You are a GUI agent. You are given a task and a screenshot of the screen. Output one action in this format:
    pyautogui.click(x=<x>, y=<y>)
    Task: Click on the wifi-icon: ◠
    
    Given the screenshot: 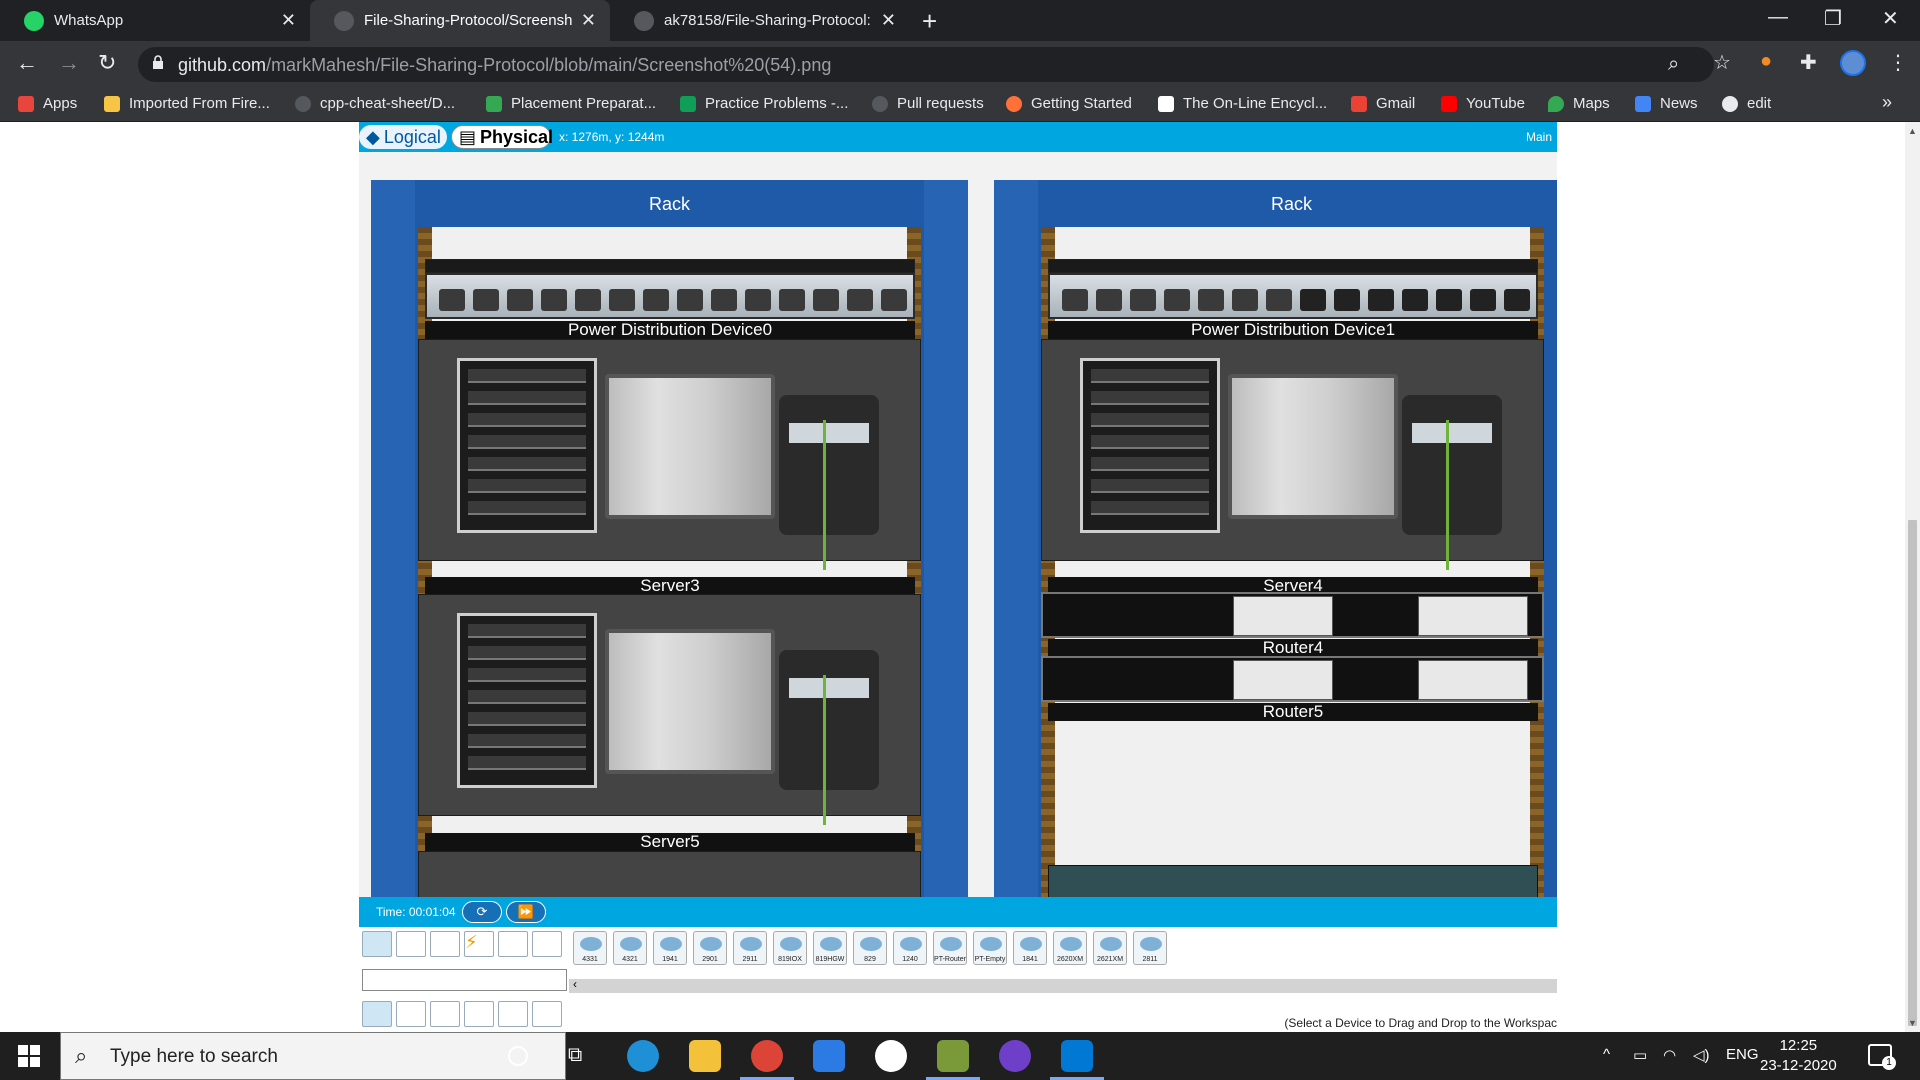 What is the action you would take?
    pyautogui.click(x=1669, y=1055)
    